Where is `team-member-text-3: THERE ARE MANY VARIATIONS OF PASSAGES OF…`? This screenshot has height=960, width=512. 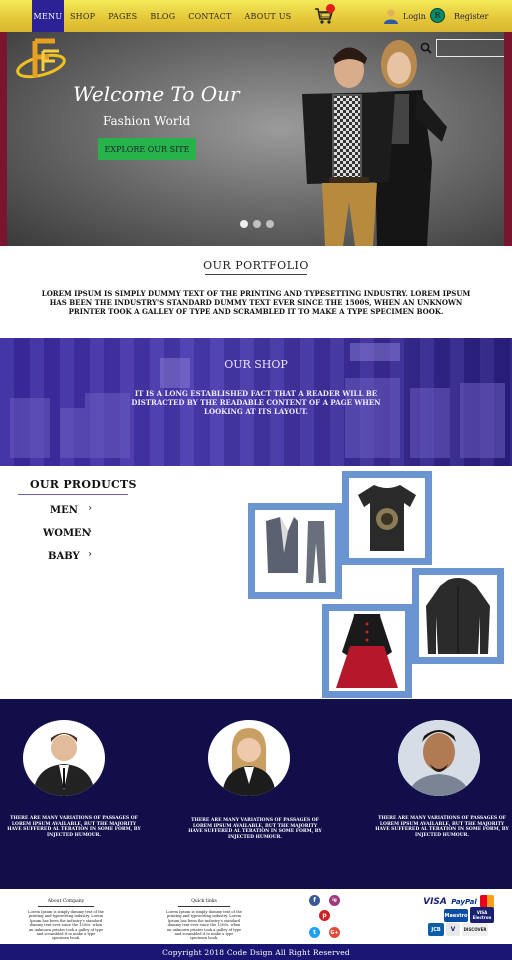
team-member-text-3: THERE ARE MANY VARIATIONS OF PASSAGES OF… is located at coordinates (442, 827).